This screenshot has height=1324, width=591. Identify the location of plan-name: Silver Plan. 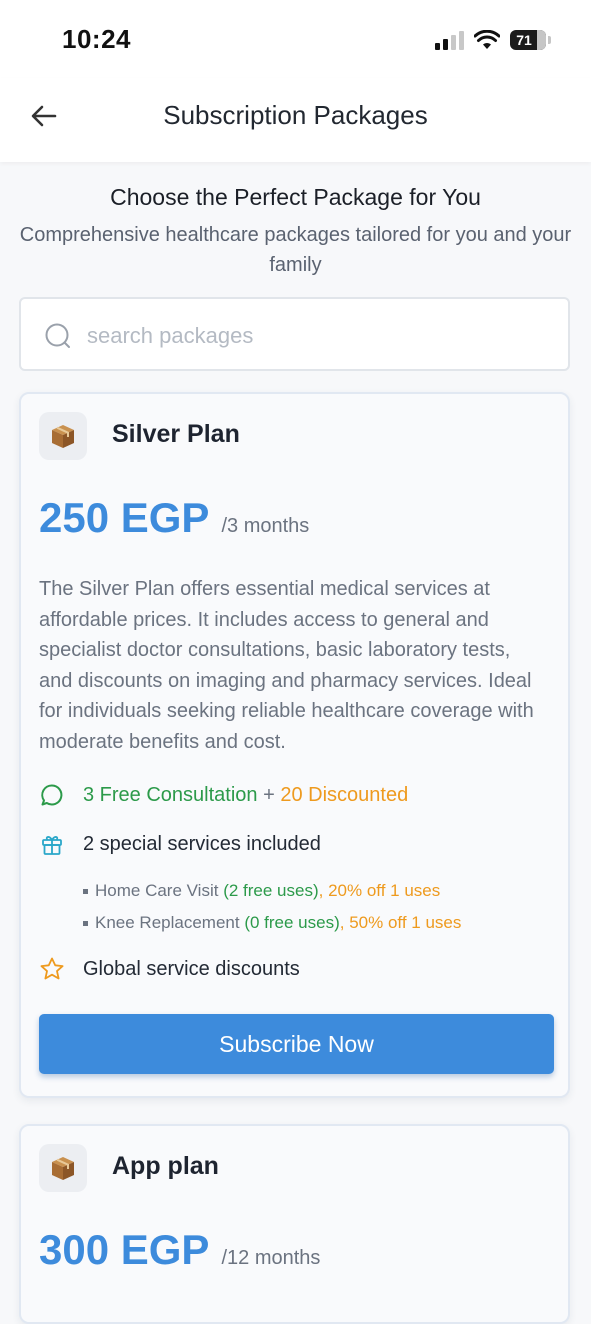
(176, 434).